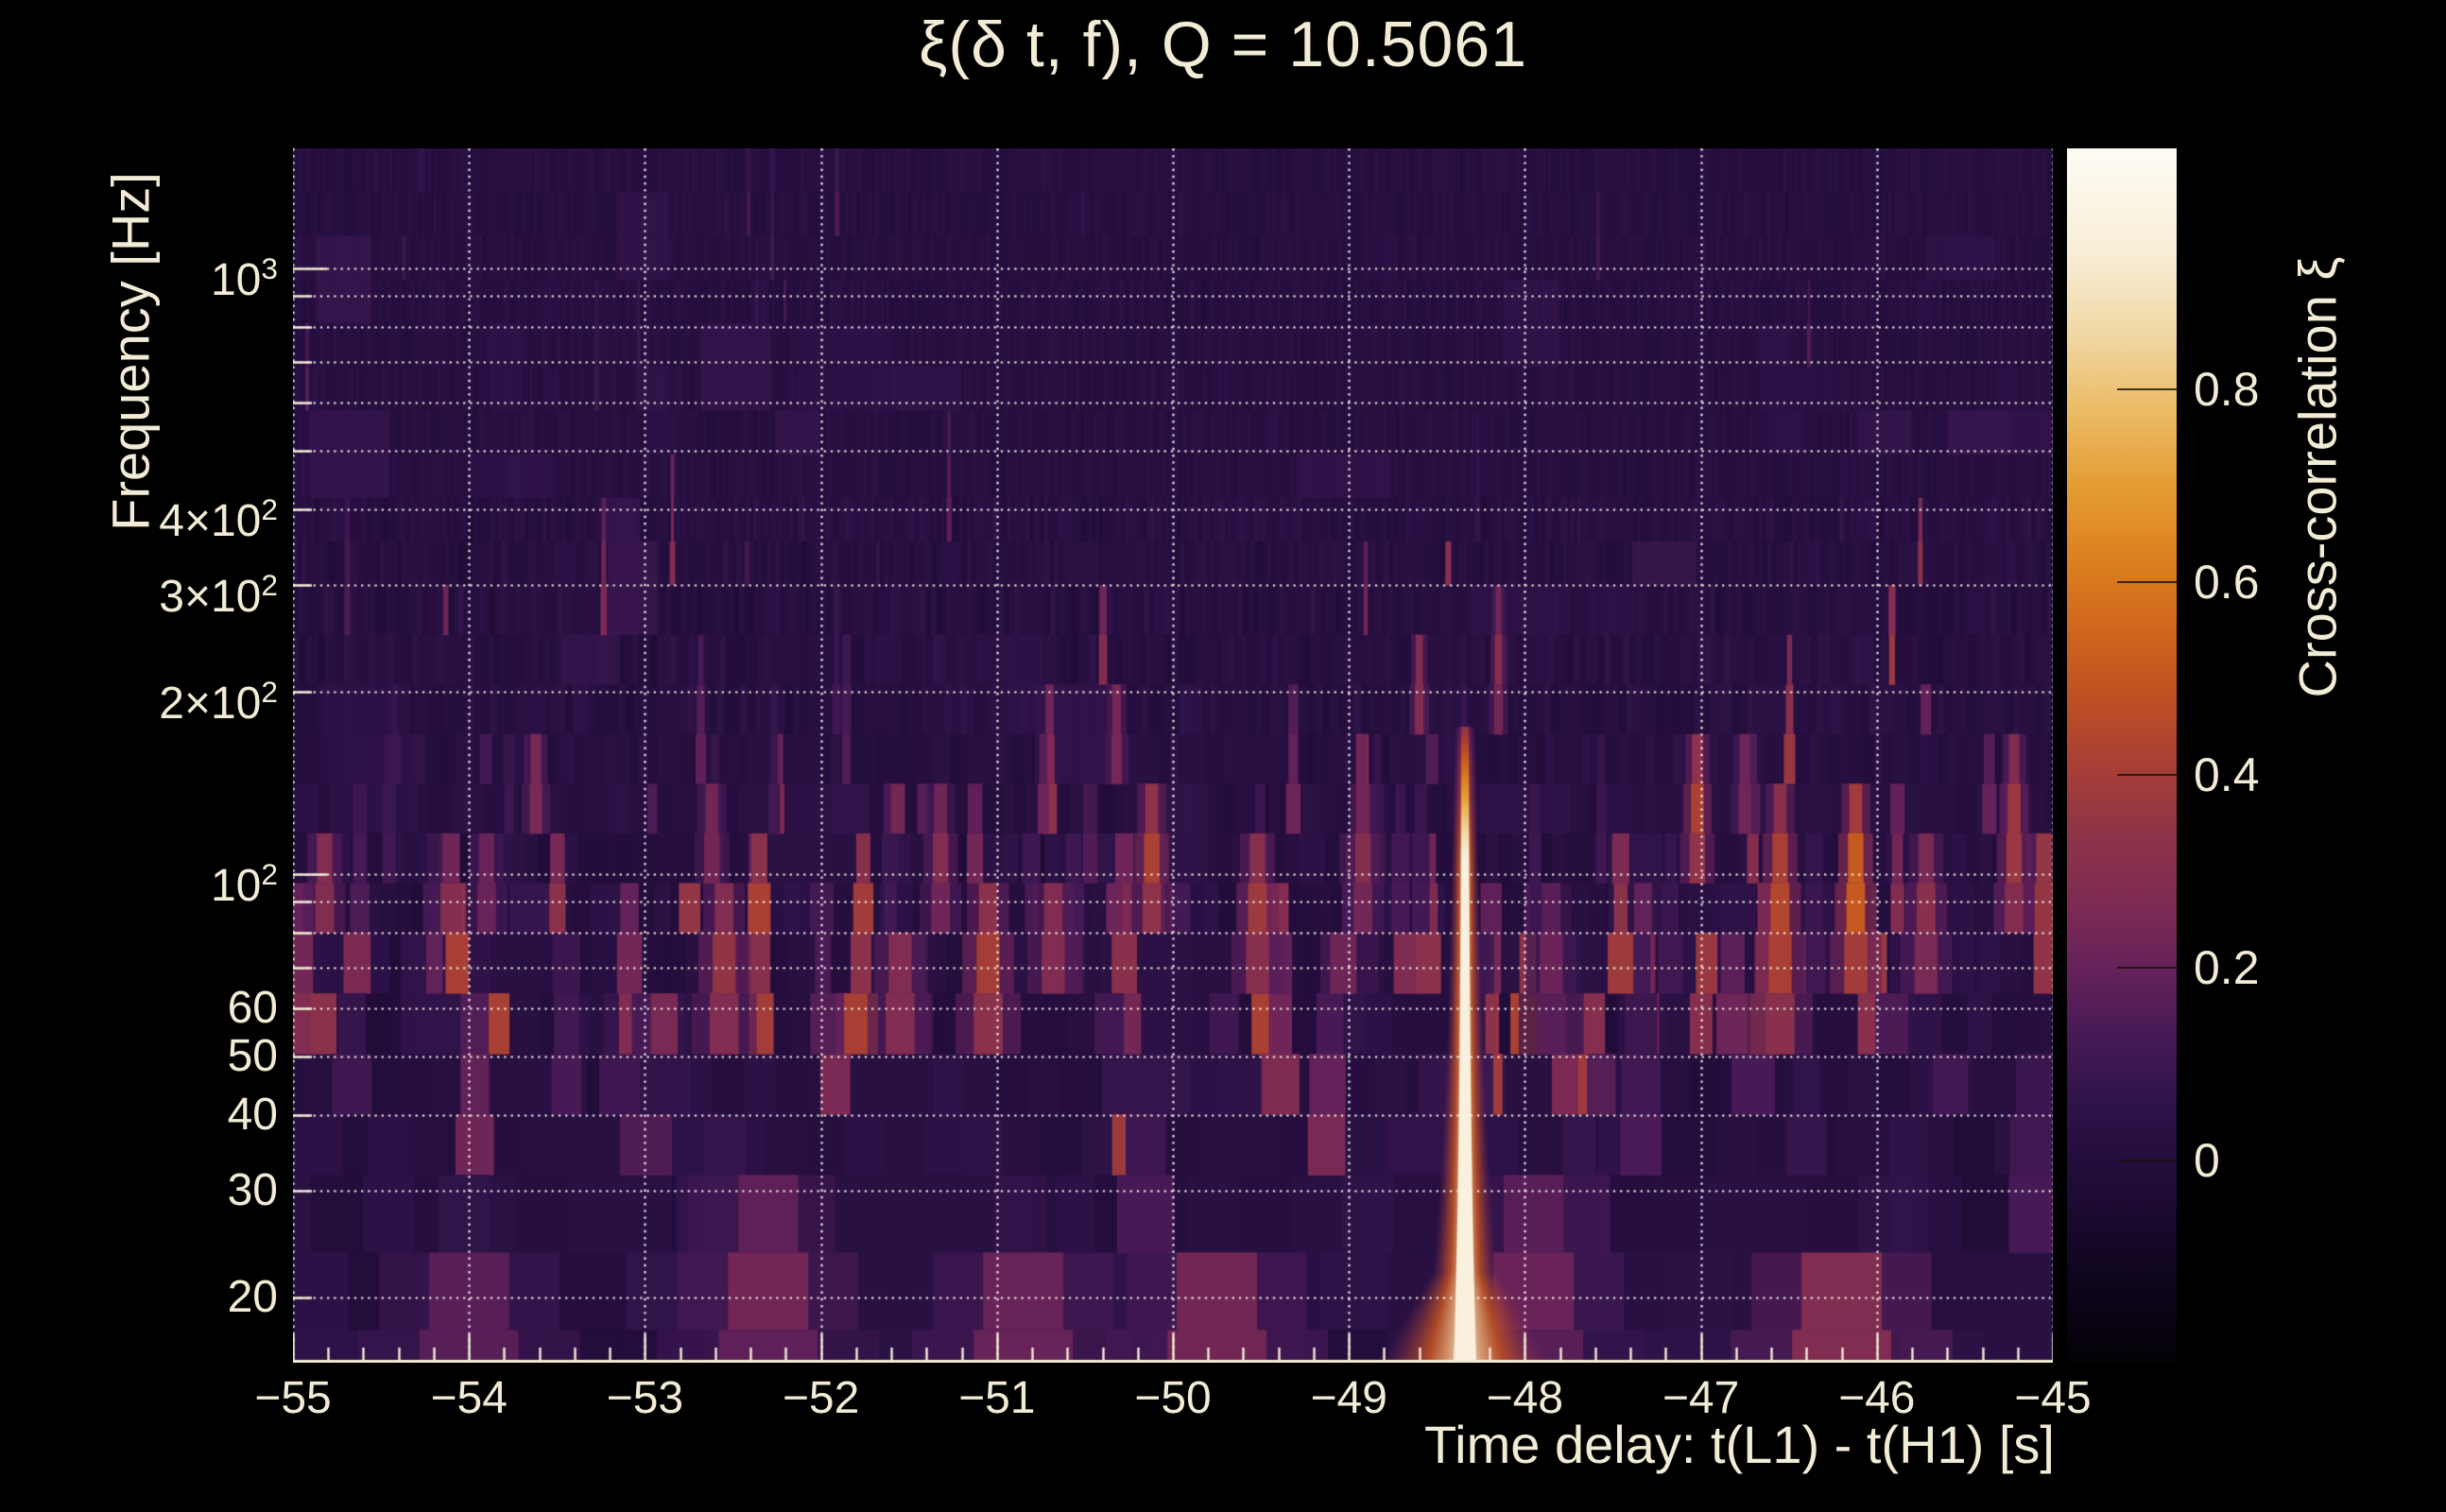 This screenshot has width=2446, height=1512. What do you see at coordinates (469, 1398) in the screenshot?
I see `x-tick-label: −54` at bounding box center [469, 1398].